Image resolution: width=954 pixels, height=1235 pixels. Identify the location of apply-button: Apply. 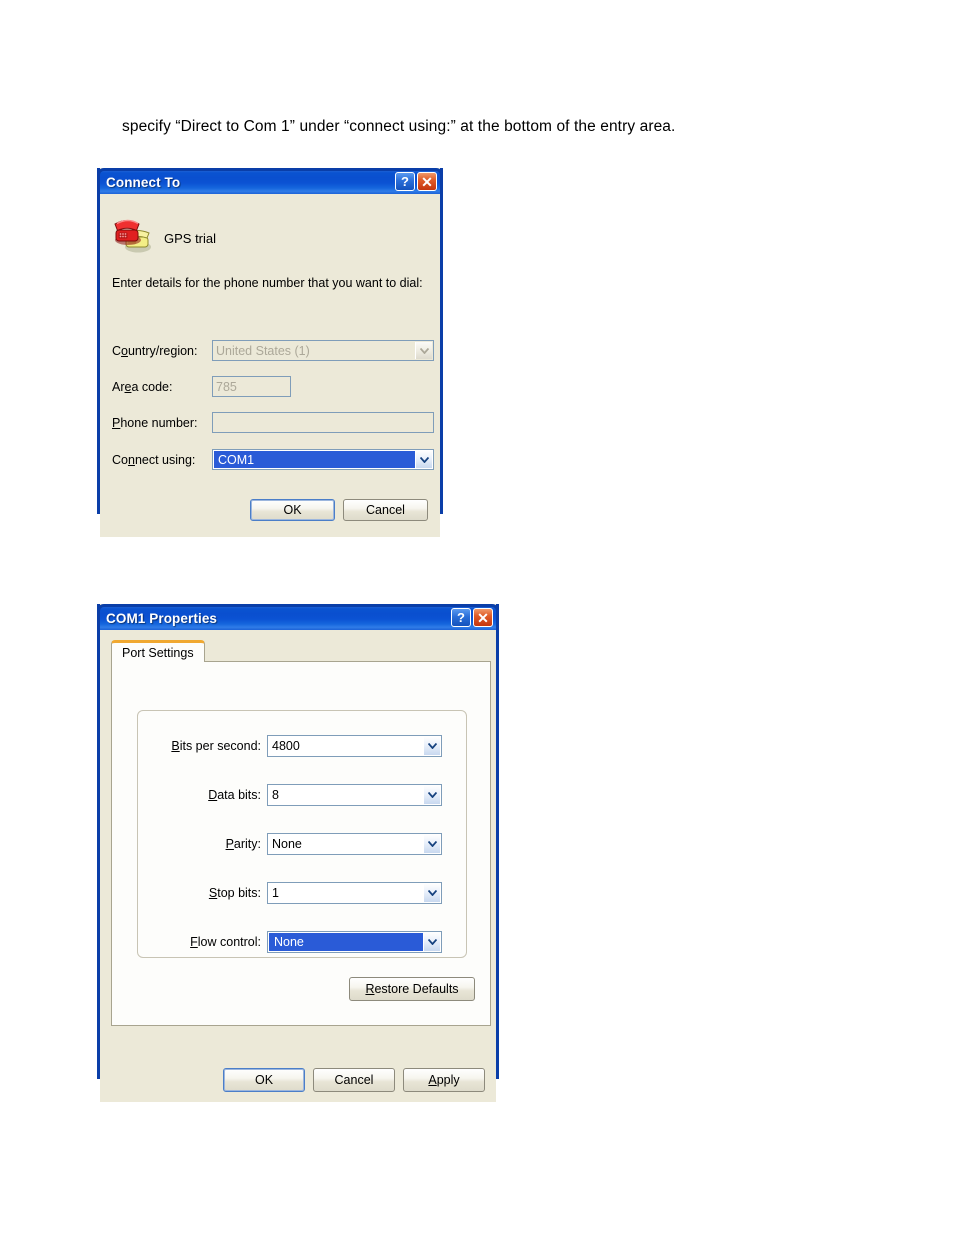
(444, 1080).